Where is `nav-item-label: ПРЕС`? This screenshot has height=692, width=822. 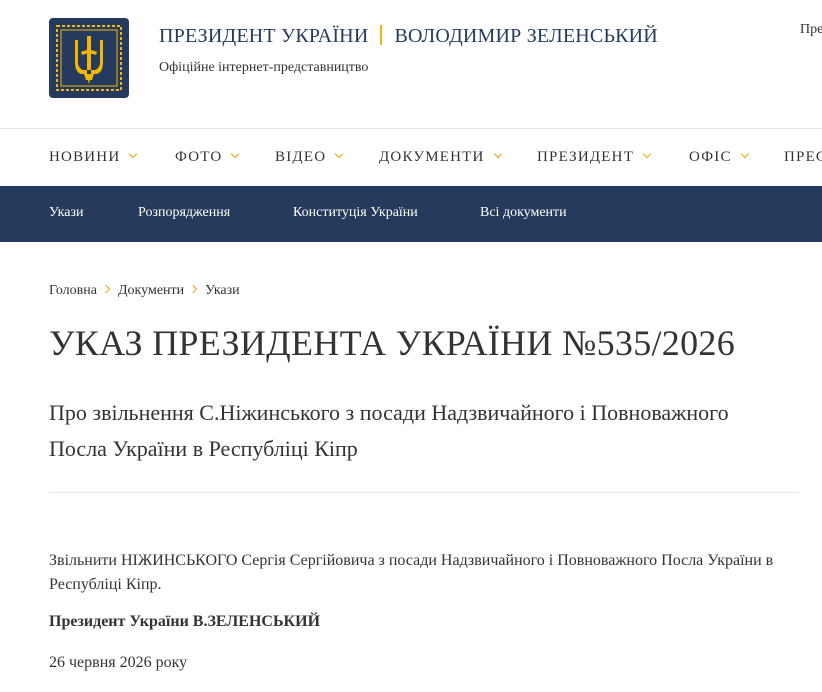
nav-item-label: ПРЕС is located at coordinates (803, 157).